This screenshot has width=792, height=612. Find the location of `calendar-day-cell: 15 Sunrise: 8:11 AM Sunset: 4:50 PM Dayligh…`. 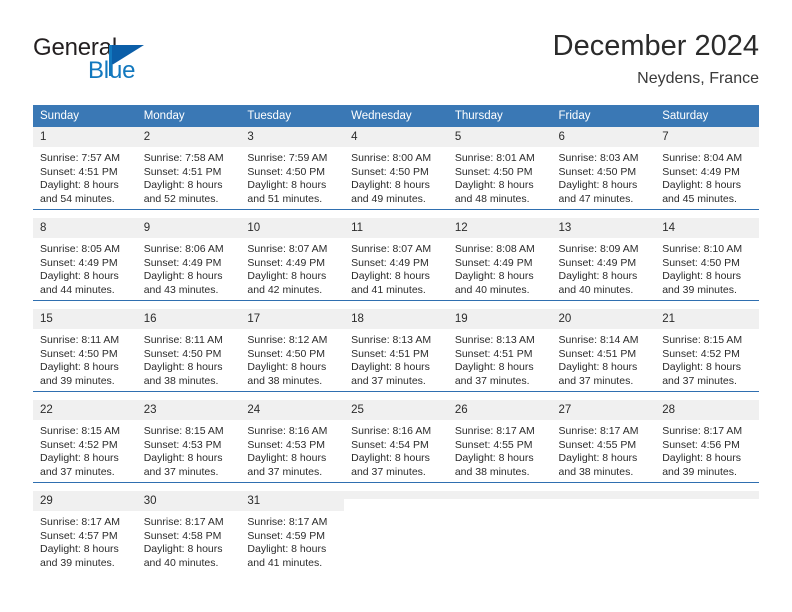

calendar-day-cell: 15 Sunrise: 8:11 AM Sunset: 4:50 PM Dayligh… is located at coordinates (85, 350).